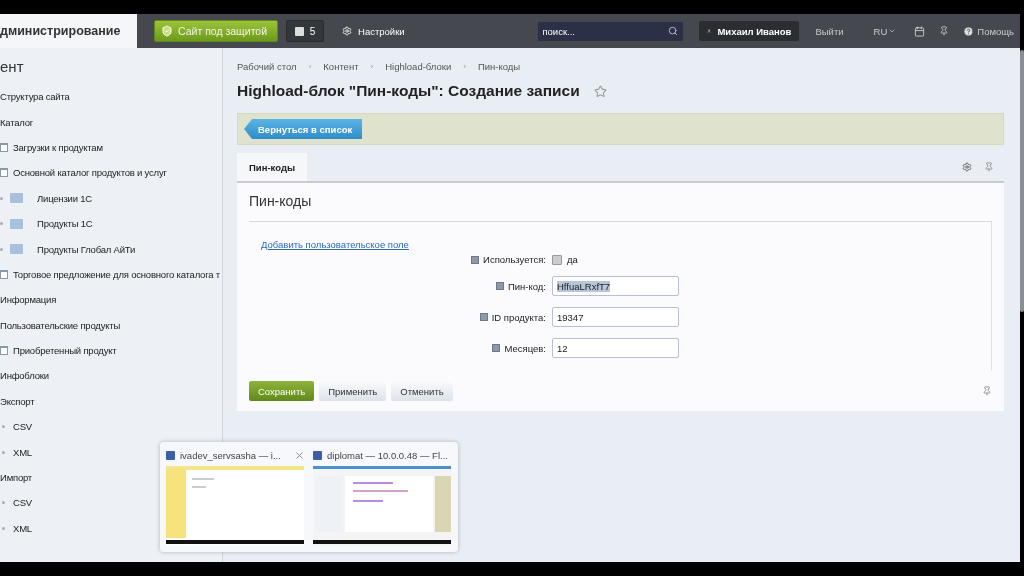  I want to click on action-button: Применить, so click(353, 391).